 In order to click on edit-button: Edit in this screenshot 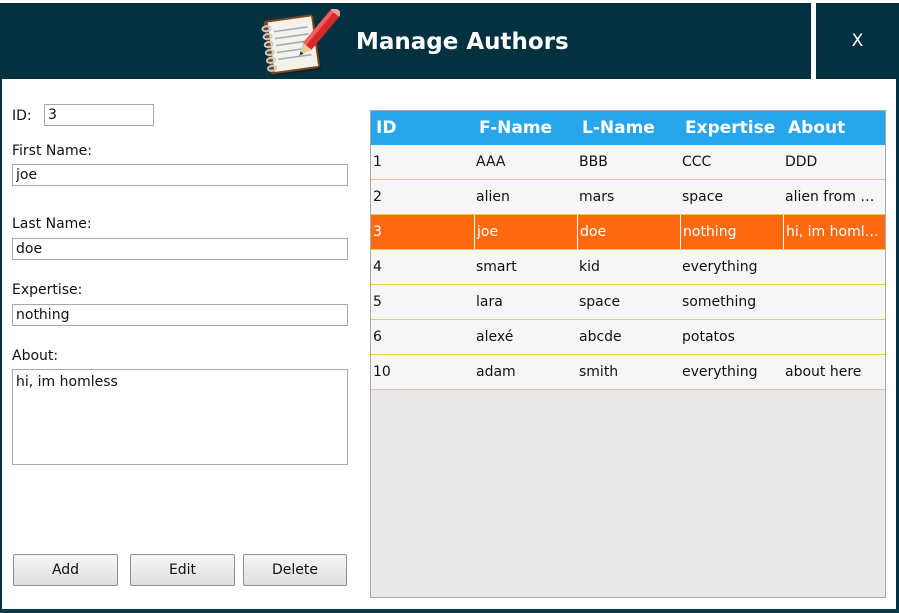, I will do `click(182, 570)`.